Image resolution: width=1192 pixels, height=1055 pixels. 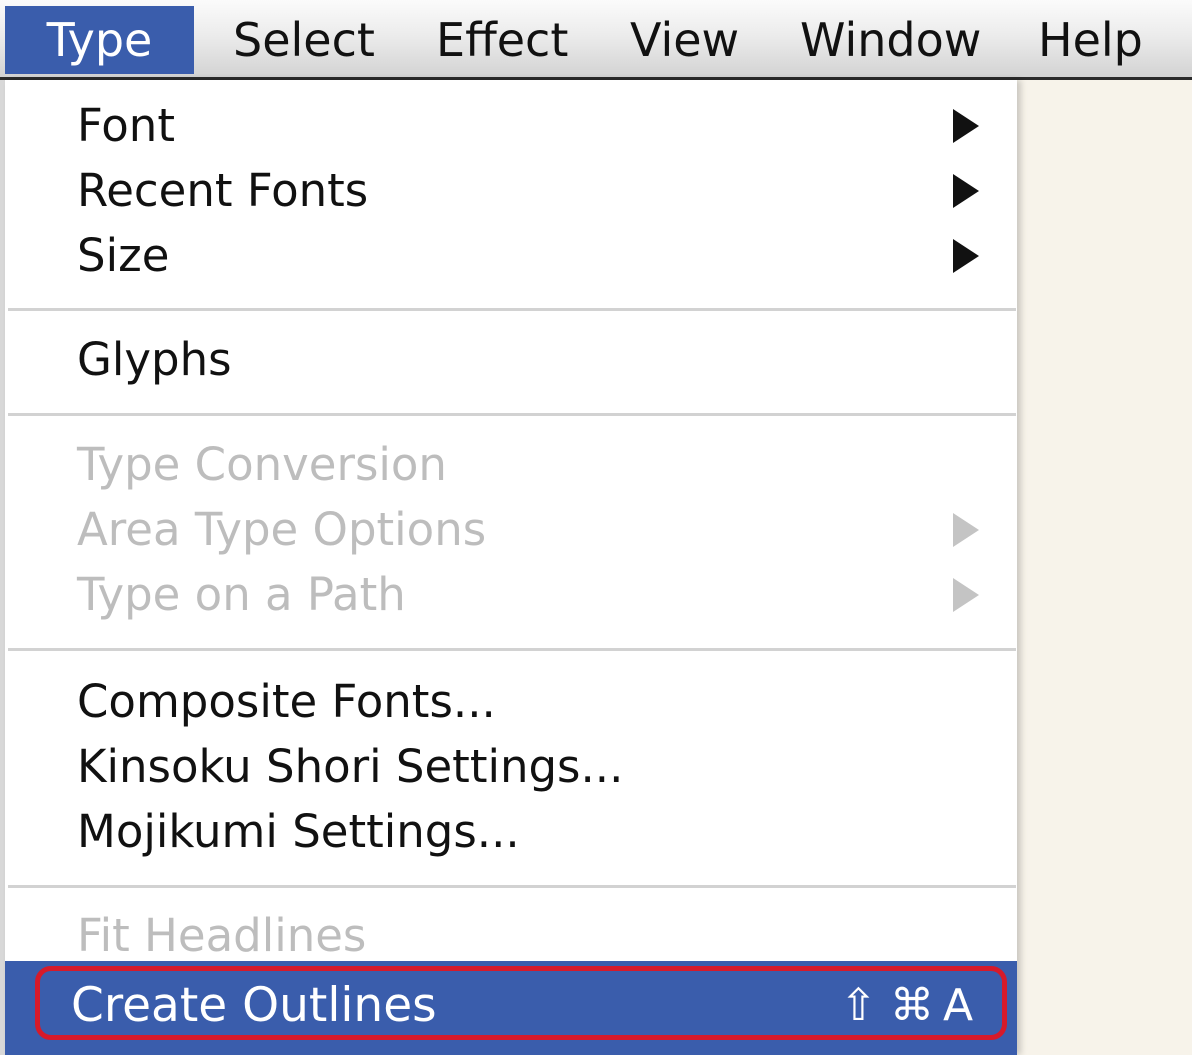 What do you see at coordinates (282, 529) in the screenshot?
I see `menu-item-label: Area Type Options` at bounding box center [282, 529].